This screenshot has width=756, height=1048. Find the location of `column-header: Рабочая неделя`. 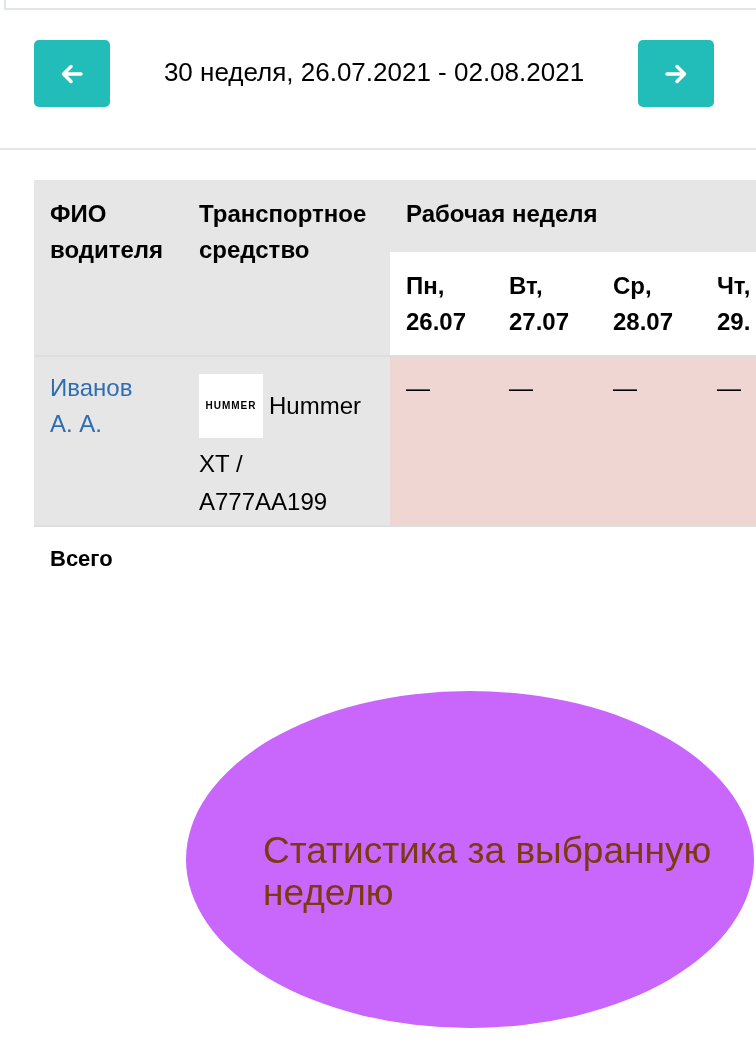

column-header: Рабочая неделя is located at coordinates (502, 214).